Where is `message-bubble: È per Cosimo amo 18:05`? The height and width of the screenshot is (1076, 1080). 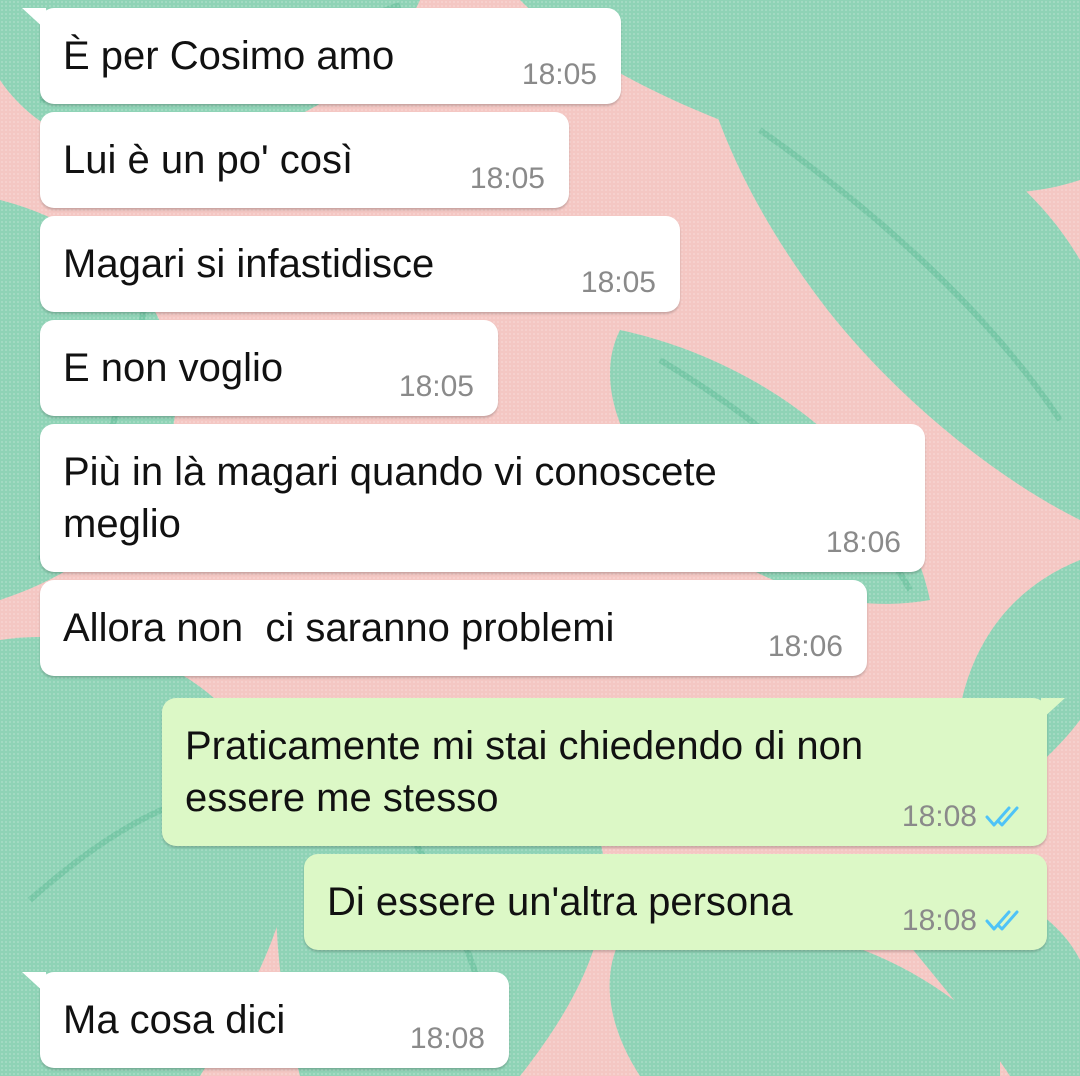
message-bubble: È per Cosimo amo 18:05 is located at coordinates (321, 56).